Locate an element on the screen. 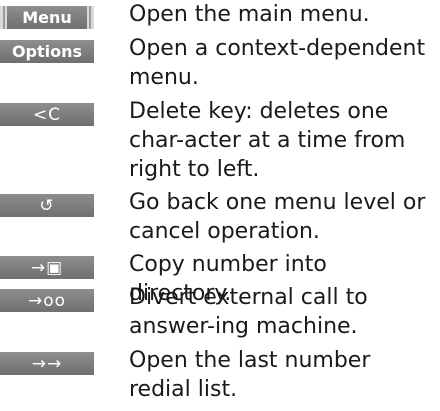 The width and height of the screenshot is (440, 411). answering-machine-icon: →oo is located at coordinates (47, 300).